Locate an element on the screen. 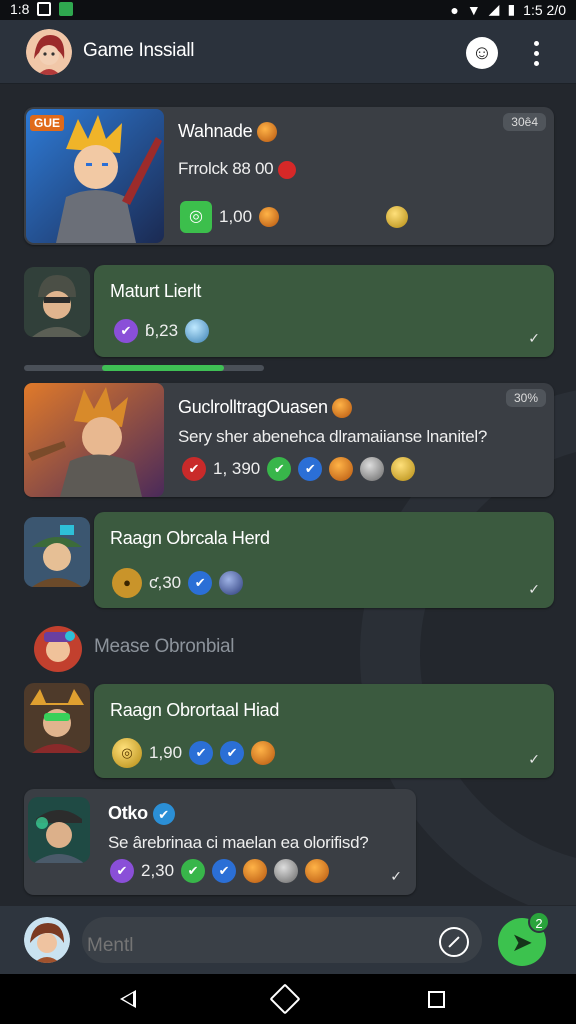 The width and height of the screenshot is (576, 1024). downvote-icon: ✔ is located at coordinates (194, 469).